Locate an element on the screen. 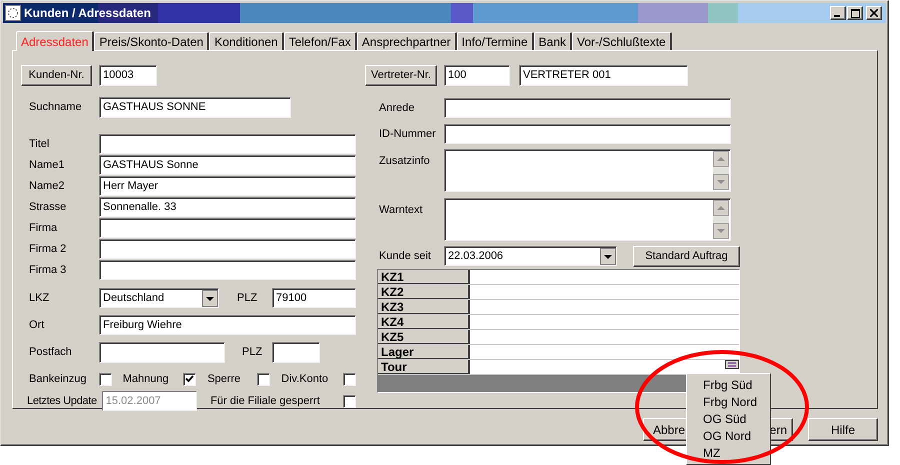 Image resolution: width=900 pixels, height=465 pixels. field-label: Name1 is located at coordinates (47, 165).